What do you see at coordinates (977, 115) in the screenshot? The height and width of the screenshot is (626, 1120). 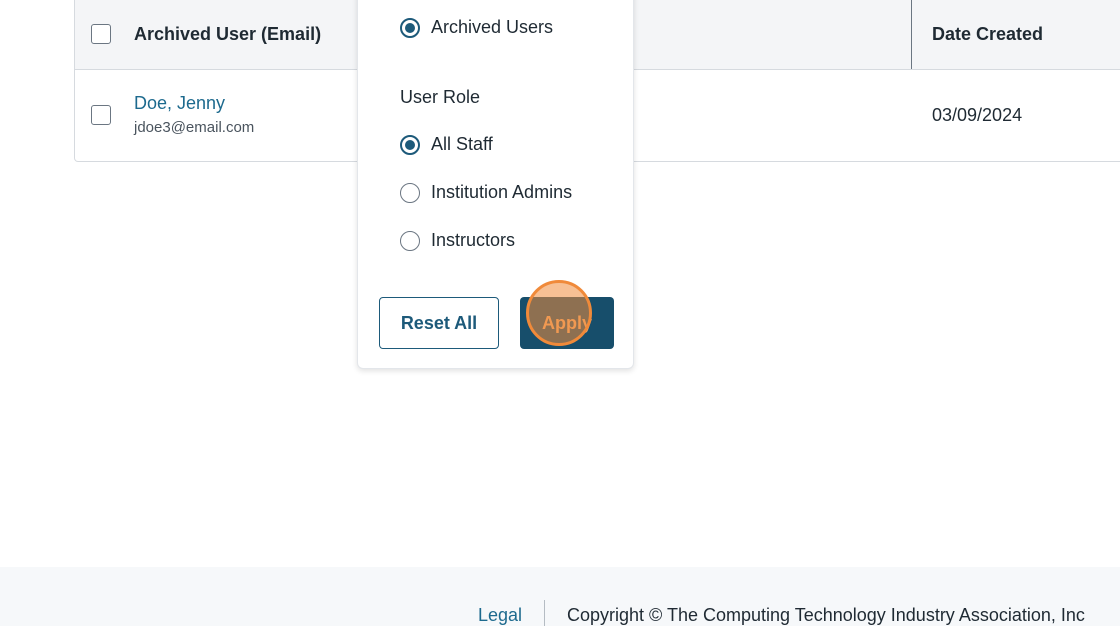 I see `date-created-value: 03/09/2024` at bounding box center [977, 115].